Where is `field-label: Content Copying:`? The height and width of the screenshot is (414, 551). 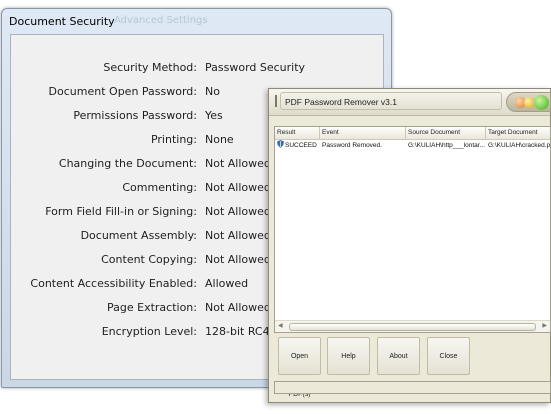
field-label: Content Copying: is located at coordinates (149, 259).